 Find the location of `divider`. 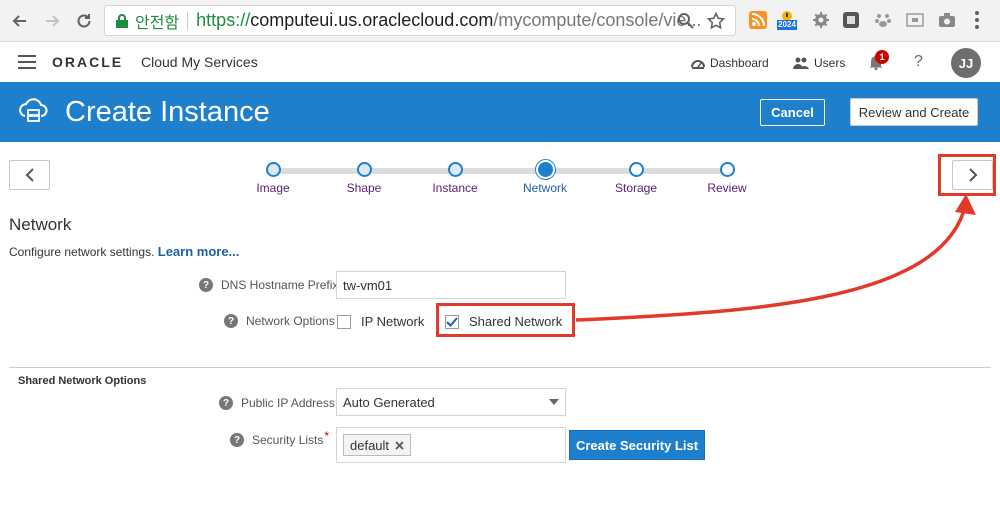

divider is located at coordinates (188, 20).